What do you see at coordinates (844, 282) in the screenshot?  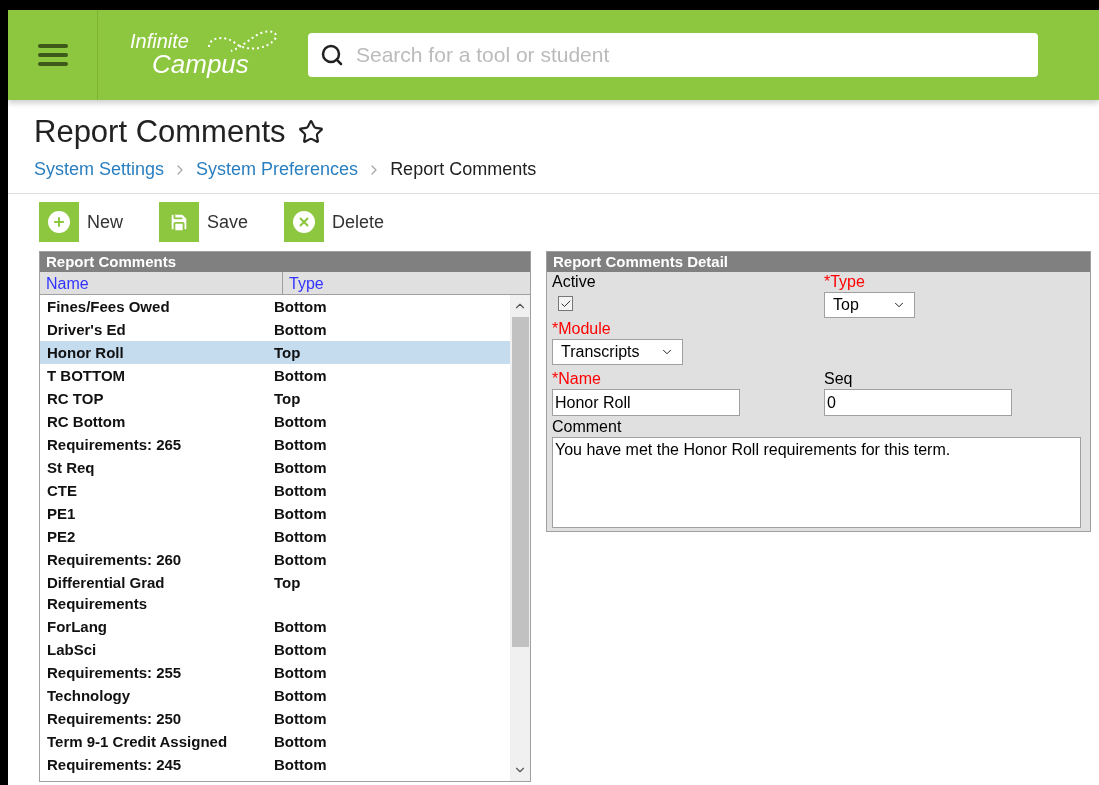 I see `field-label: *Type` at bounding box center [844, 282].